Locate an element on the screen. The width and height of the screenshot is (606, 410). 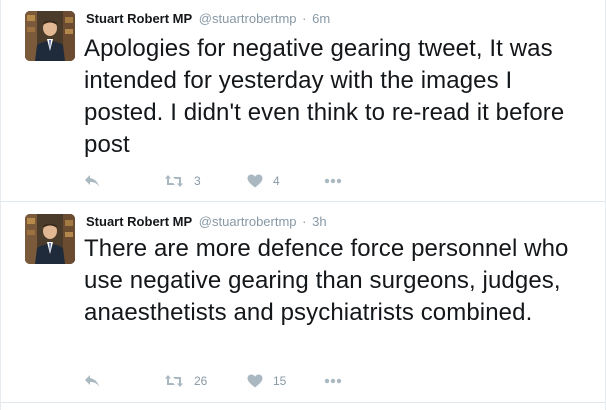
retweet-button: 26 is located at coordinates (185, 381).